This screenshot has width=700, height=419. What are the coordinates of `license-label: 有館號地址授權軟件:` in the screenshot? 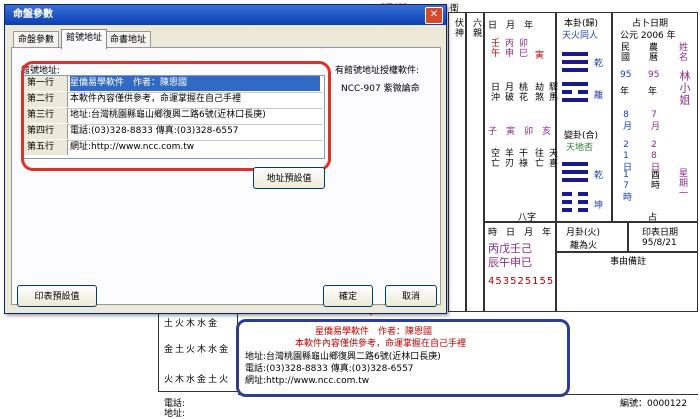 It's located at (377, 71).